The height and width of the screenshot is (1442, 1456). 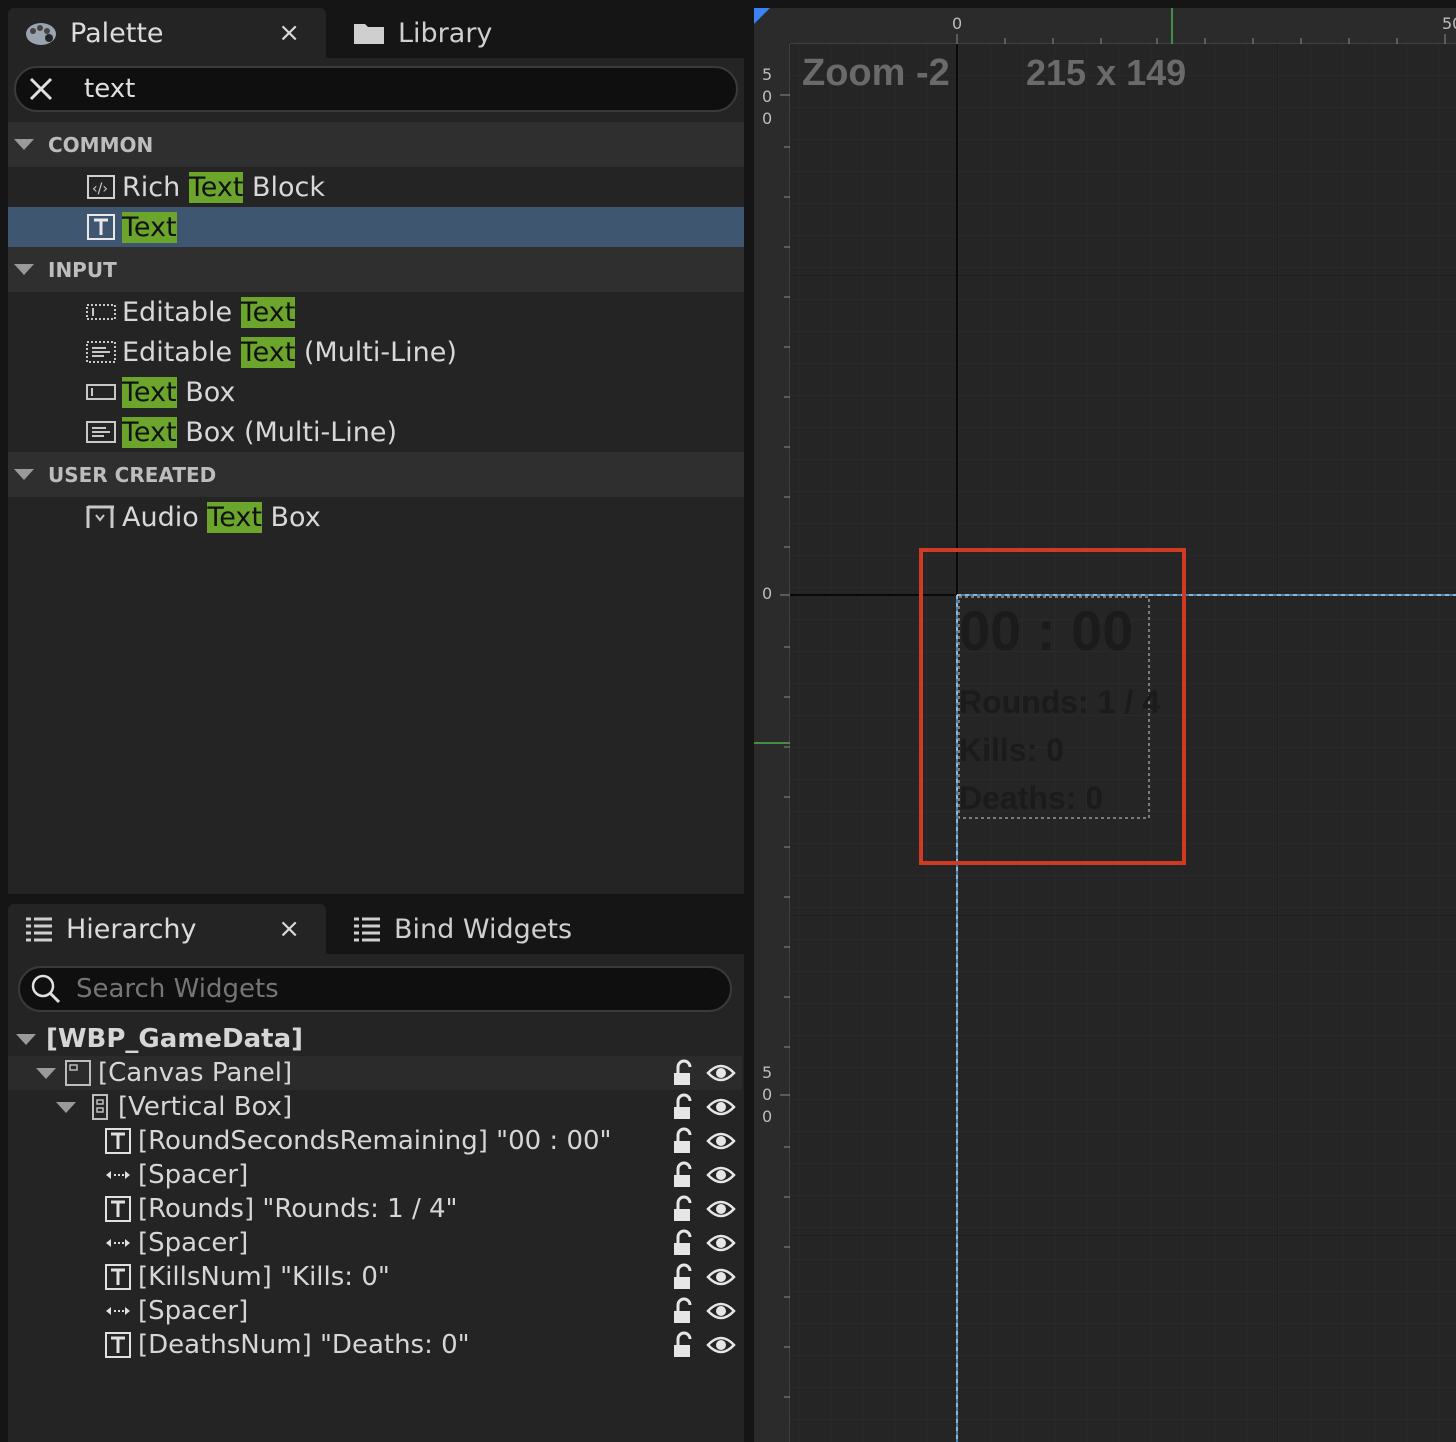 I want to click on tree-row-deaths: [DeathsNum] "Deaths: 0", so click(x=375, y=1345).